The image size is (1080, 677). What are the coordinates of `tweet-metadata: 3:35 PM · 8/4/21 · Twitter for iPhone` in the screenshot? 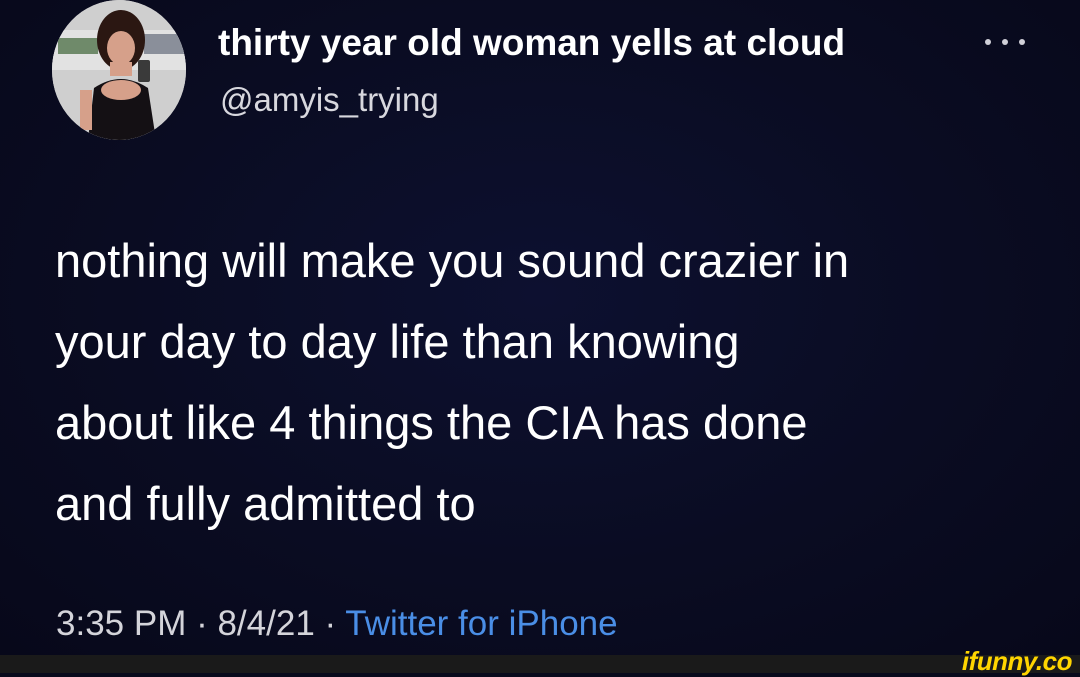 It's located at (337, 624).